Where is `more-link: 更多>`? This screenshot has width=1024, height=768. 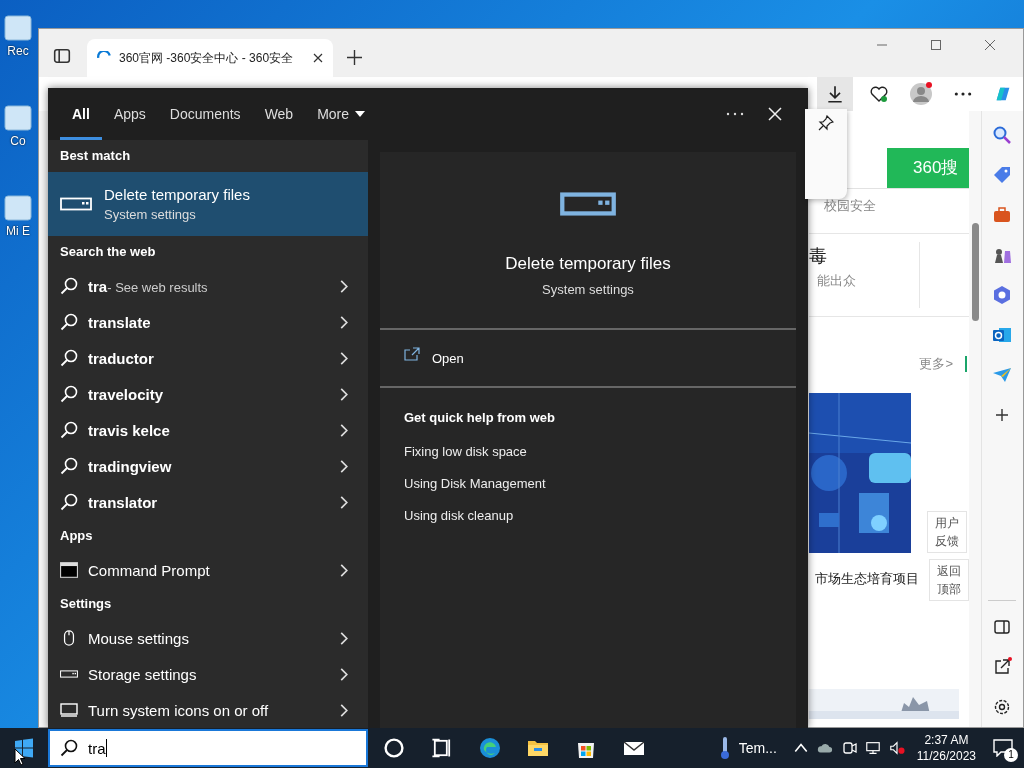 more-link: 更多> is located at coordinates (936, 364).